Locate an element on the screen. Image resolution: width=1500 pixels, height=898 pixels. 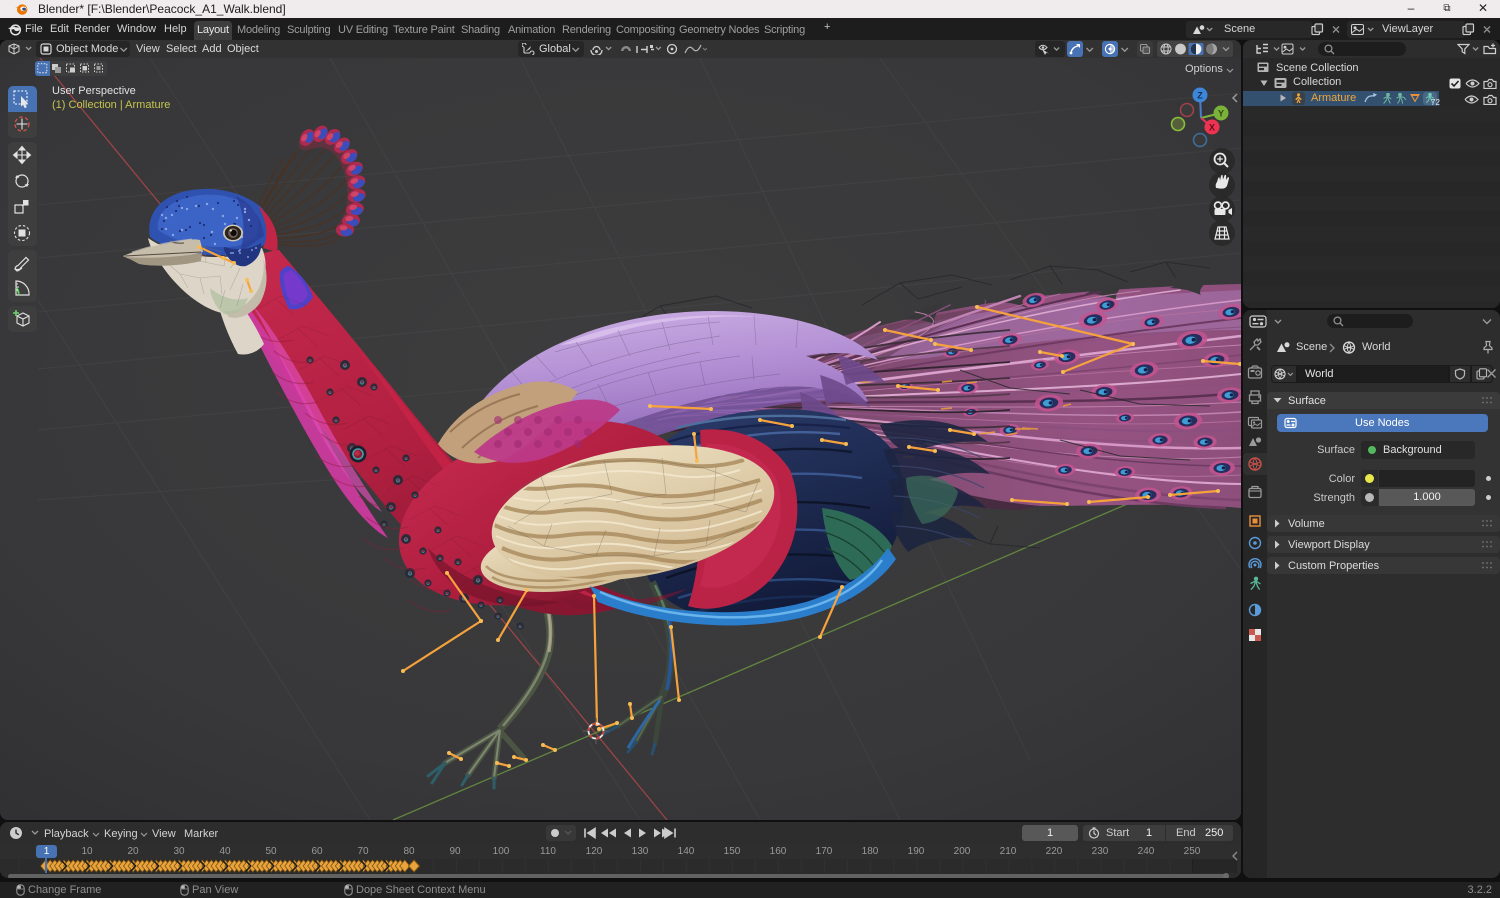
svg-text: Y is located at coordinates (1221, 114).